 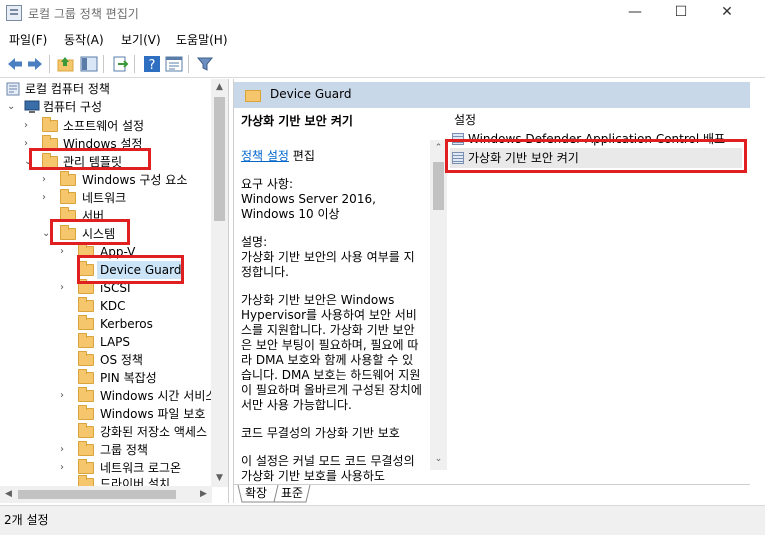 I want to click on tree-item-label: Windows 구성 요소, so click(x=135, y=180).